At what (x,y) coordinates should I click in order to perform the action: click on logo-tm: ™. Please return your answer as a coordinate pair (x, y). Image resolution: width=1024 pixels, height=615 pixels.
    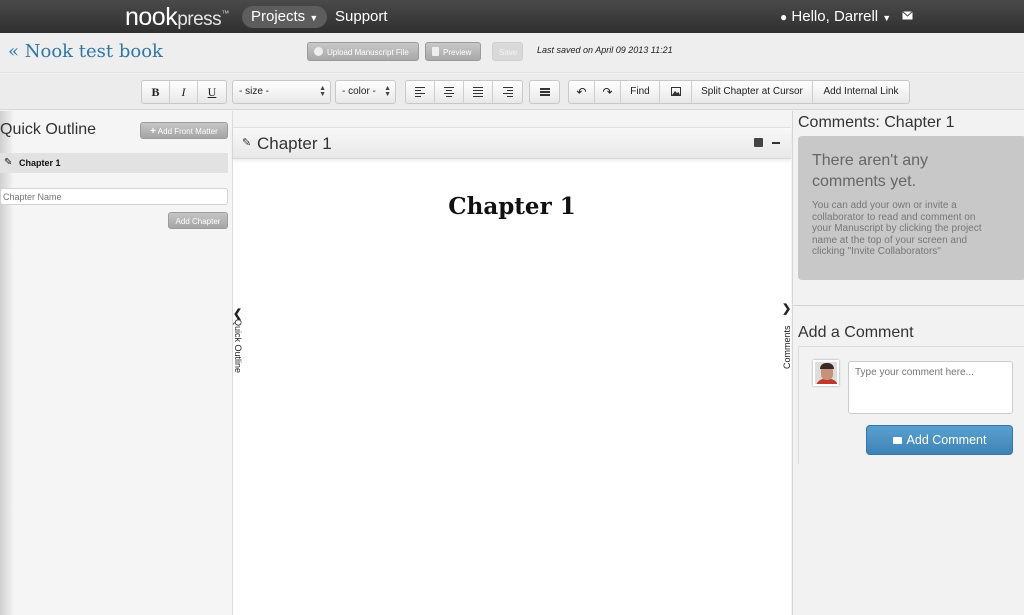
    Looking at the image, I should click on (225, 13).